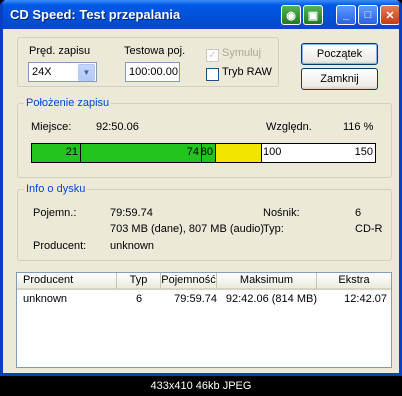  I want to click on raw-mode-label: Tryb RAW, so click(247, 72).